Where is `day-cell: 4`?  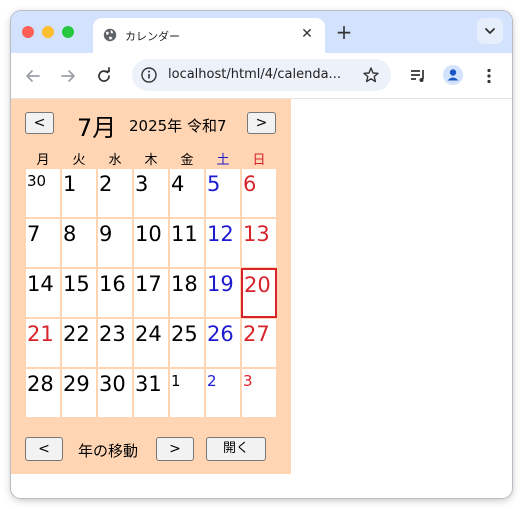
day-cell: 4 is located at coordinates (187, 193).